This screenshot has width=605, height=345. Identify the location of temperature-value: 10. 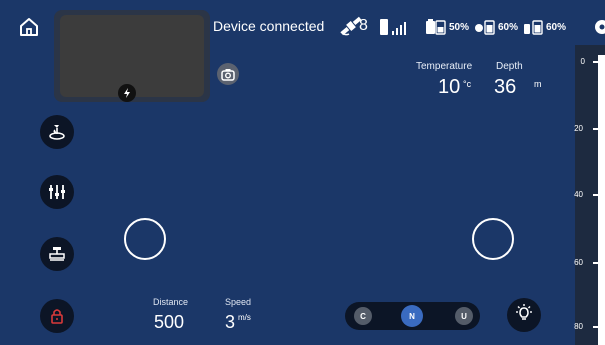
(449, 87).